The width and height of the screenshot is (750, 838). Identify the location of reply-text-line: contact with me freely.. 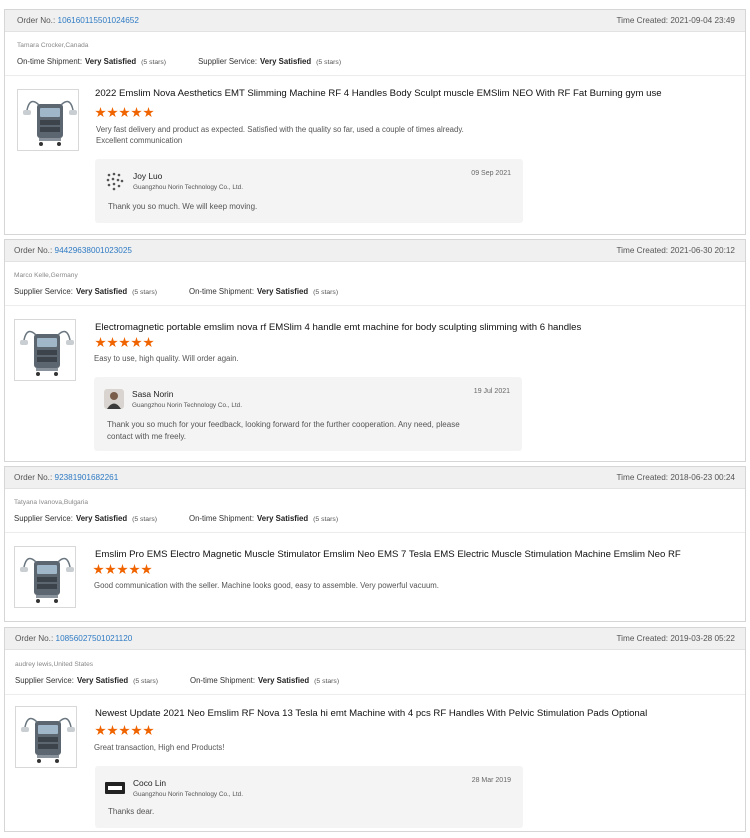
(146, 436).